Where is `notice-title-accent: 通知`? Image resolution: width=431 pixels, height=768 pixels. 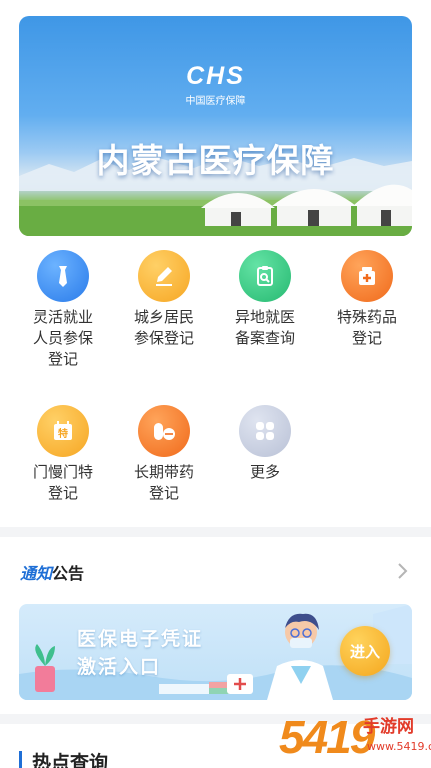 notice-title-accent: 通知 is located at coordinates (36, 573).